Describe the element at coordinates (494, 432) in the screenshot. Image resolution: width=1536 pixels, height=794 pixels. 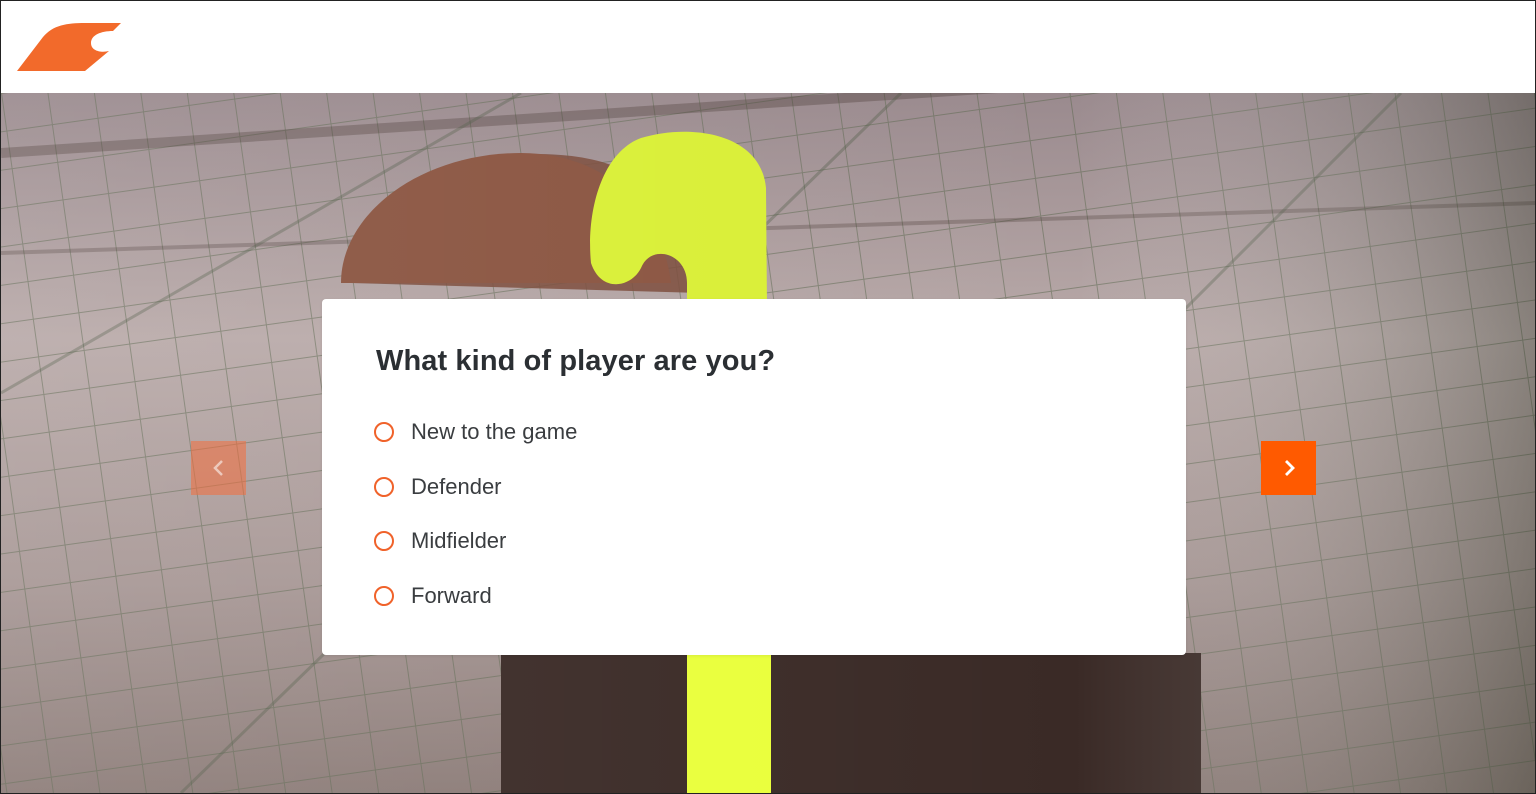
I see `answer-option-label: New to the game` at that location.